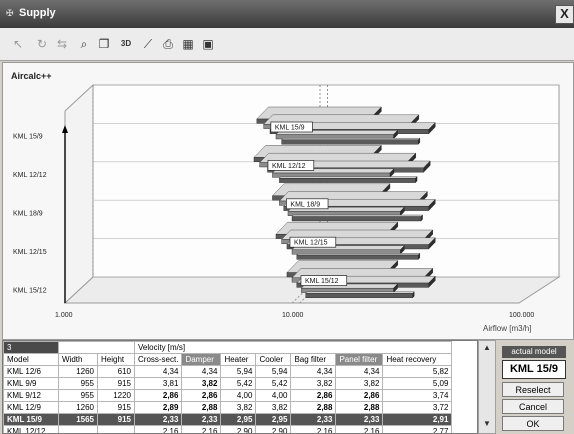 The width and height of the screenshot is (574, 434). Describe the element at coordinates (487, 348) in the screenshot. I see `scroll-up-icon: ▲` at that location.